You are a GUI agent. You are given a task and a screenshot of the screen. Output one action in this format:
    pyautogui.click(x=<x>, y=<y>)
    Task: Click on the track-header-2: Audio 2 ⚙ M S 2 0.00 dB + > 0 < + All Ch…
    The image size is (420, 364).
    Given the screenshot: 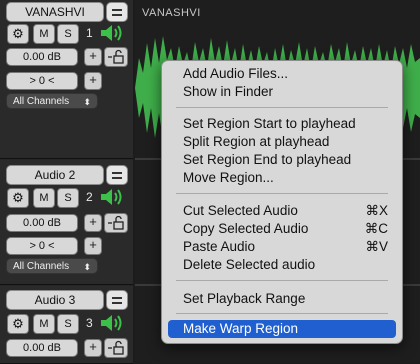 What is the action you would take?
    pyautogui.click(x=66, y=222)
    